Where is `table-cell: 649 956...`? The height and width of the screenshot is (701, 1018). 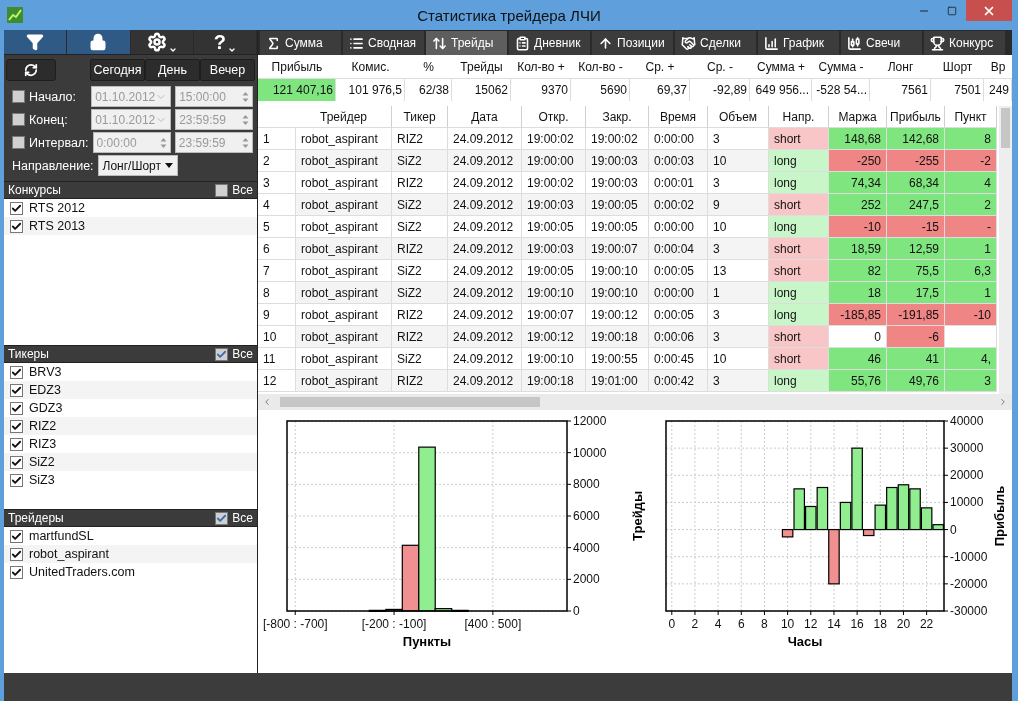 table-cell: 649 956... is located at coordinates (781, 89).